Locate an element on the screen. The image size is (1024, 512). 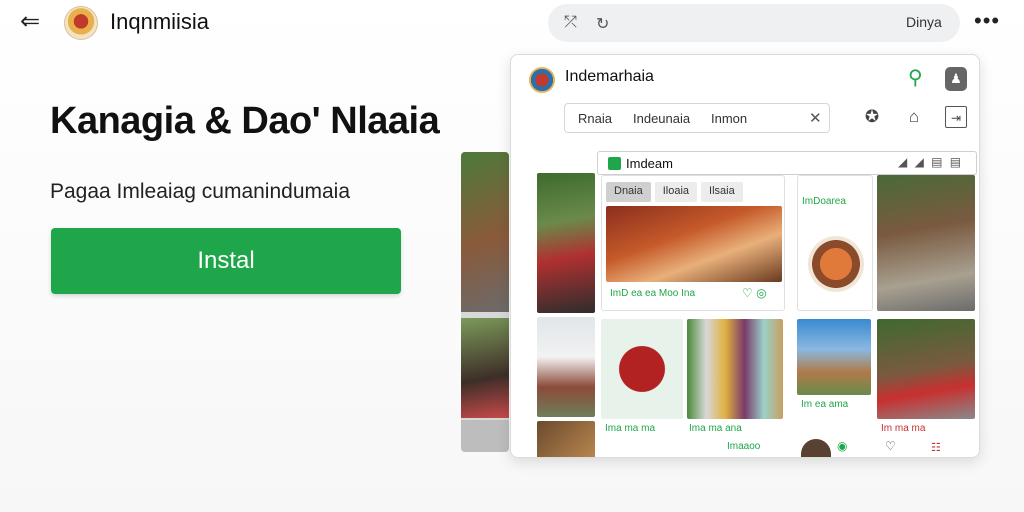
edit-icon: ⇥ is located at coordinates (956, 117).